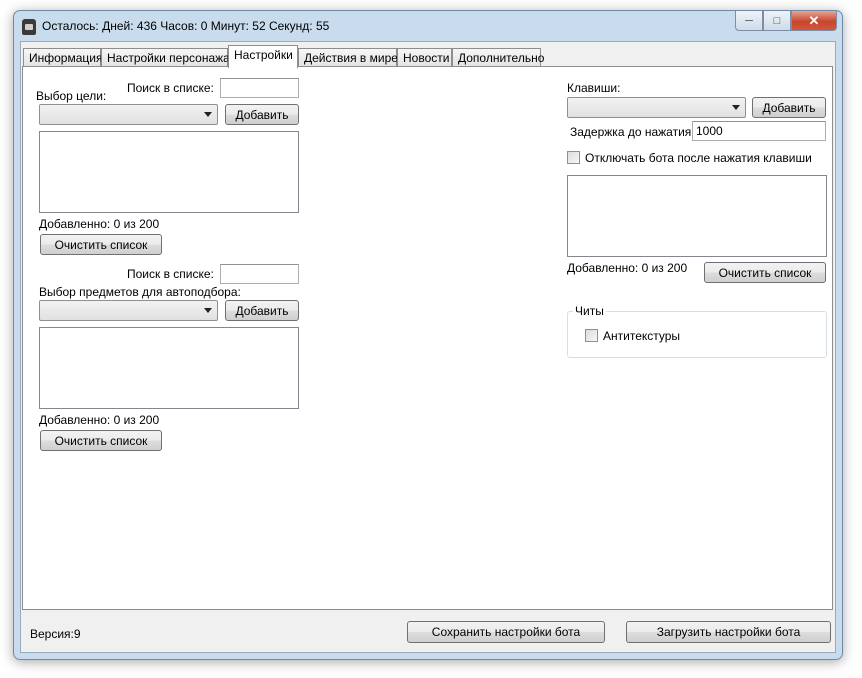  I want to click on items-combo, so click(128, 310).